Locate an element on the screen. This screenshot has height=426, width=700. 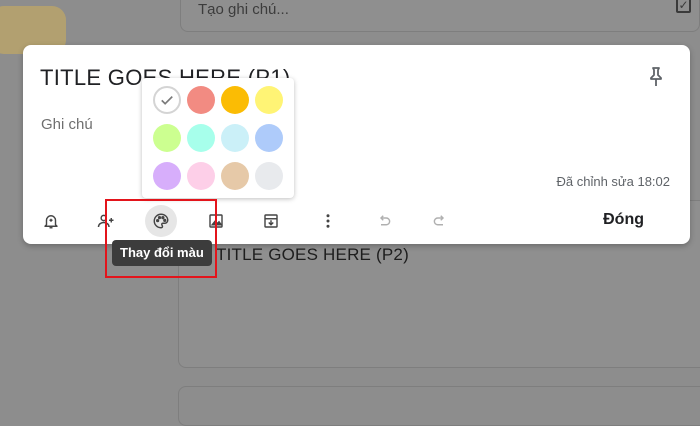
close-button: Đóng is located at coordinates (623, 220).